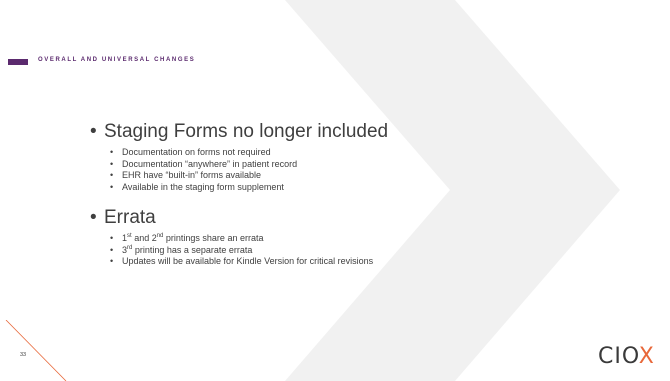 The image size is (670, 381). I want to click on section-title: OVERALL AND UNIVERSAL CHANGES, so click(117, 60).